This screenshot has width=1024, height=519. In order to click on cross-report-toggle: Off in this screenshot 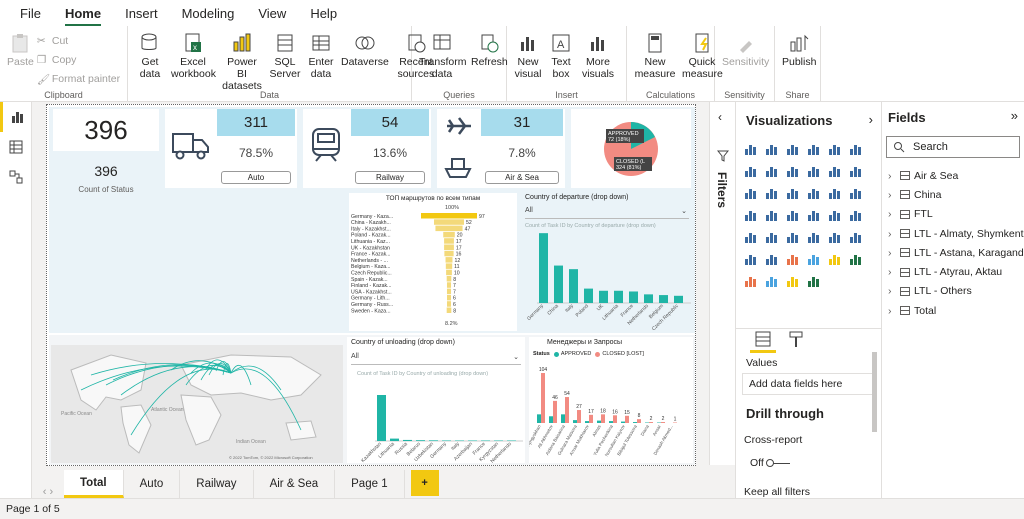, I will do `click(770, 463)`.